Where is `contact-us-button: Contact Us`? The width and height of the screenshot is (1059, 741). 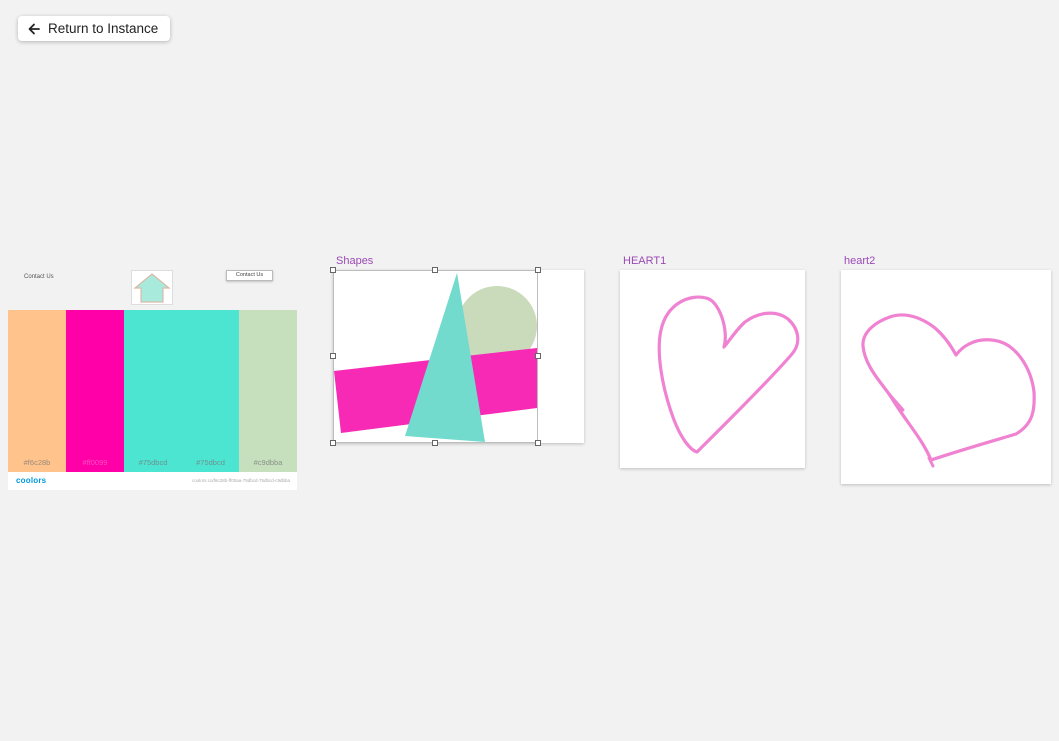 contact-us-button: Contact Us is located at coordinates (249, 275).